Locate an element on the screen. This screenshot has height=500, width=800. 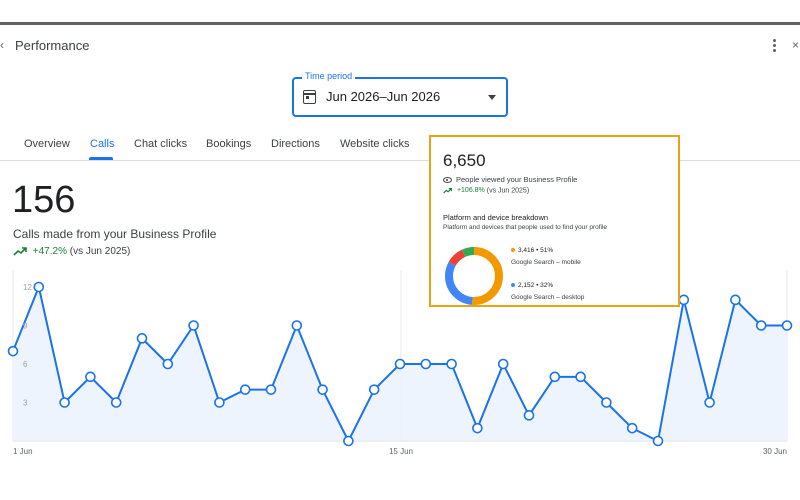
legend-value-mobile: 3,416 • 51% is located at coordinates (536, 250).